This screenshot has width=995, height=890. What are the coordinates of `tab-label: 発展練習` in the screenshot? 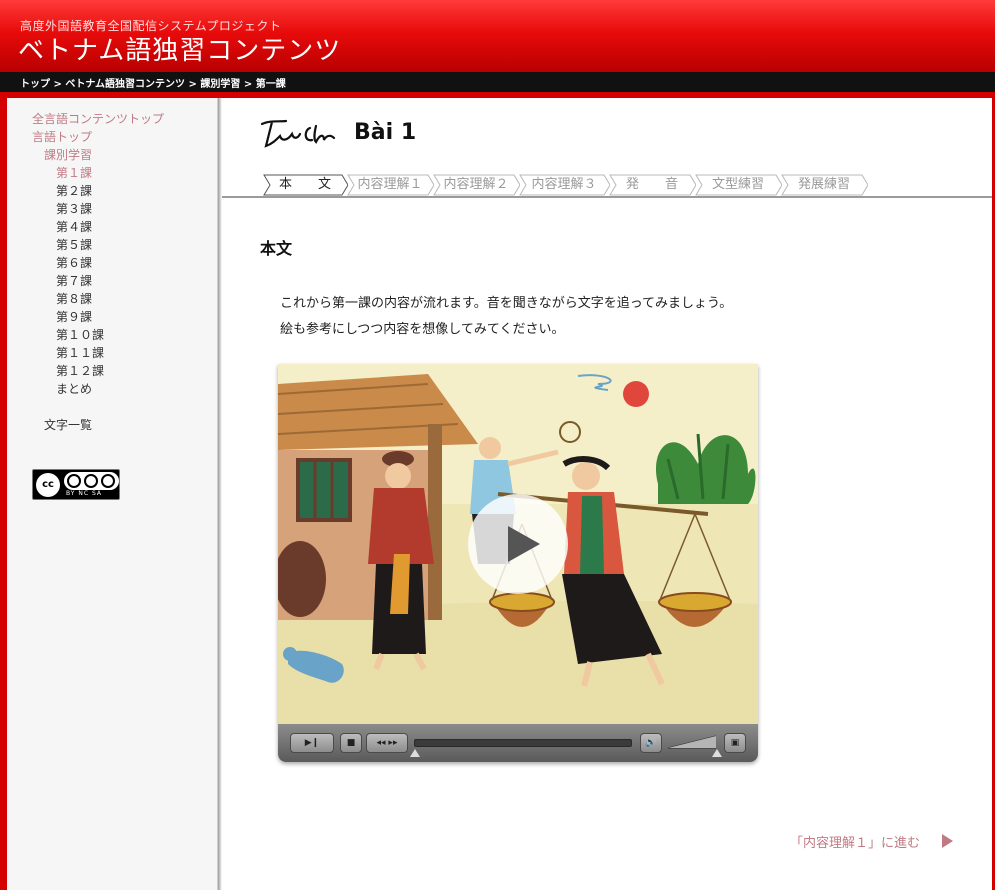 It's located at (823, 184).